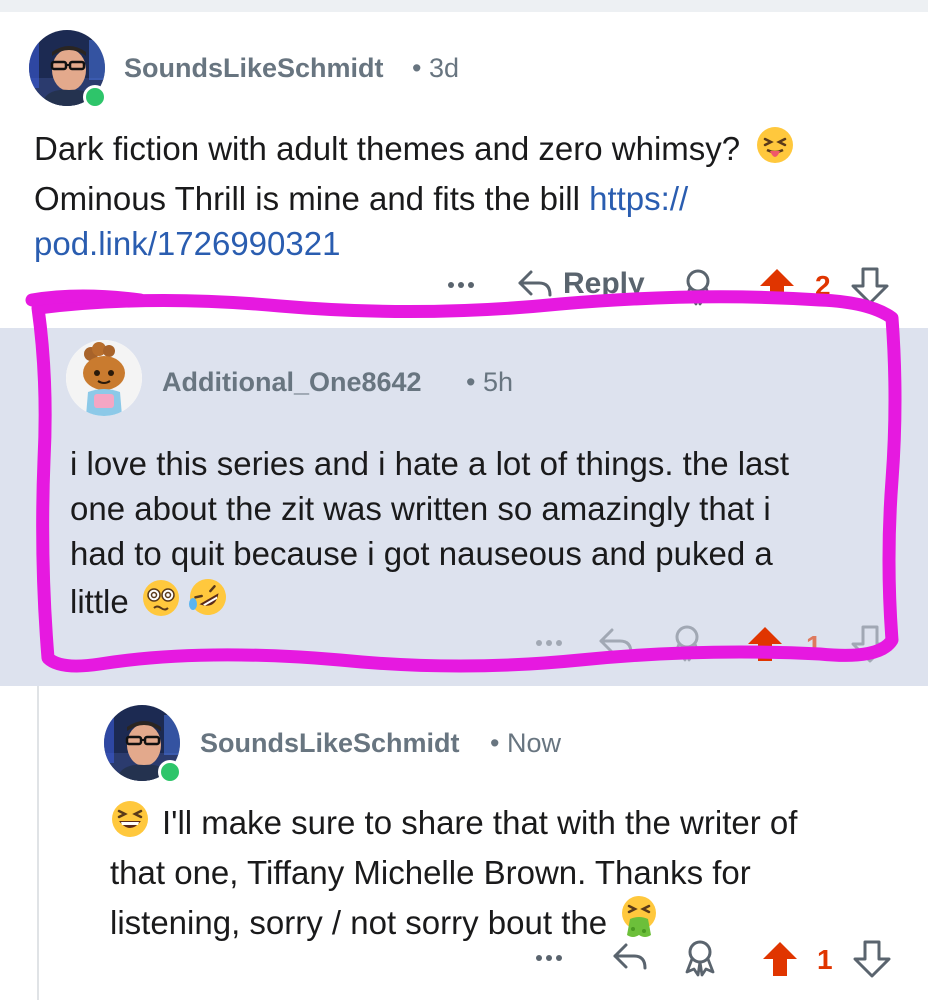  Describe the element at coordinates (474, 243) in the screenshot. I see `body-line: pod.link/1726990321` at that location.